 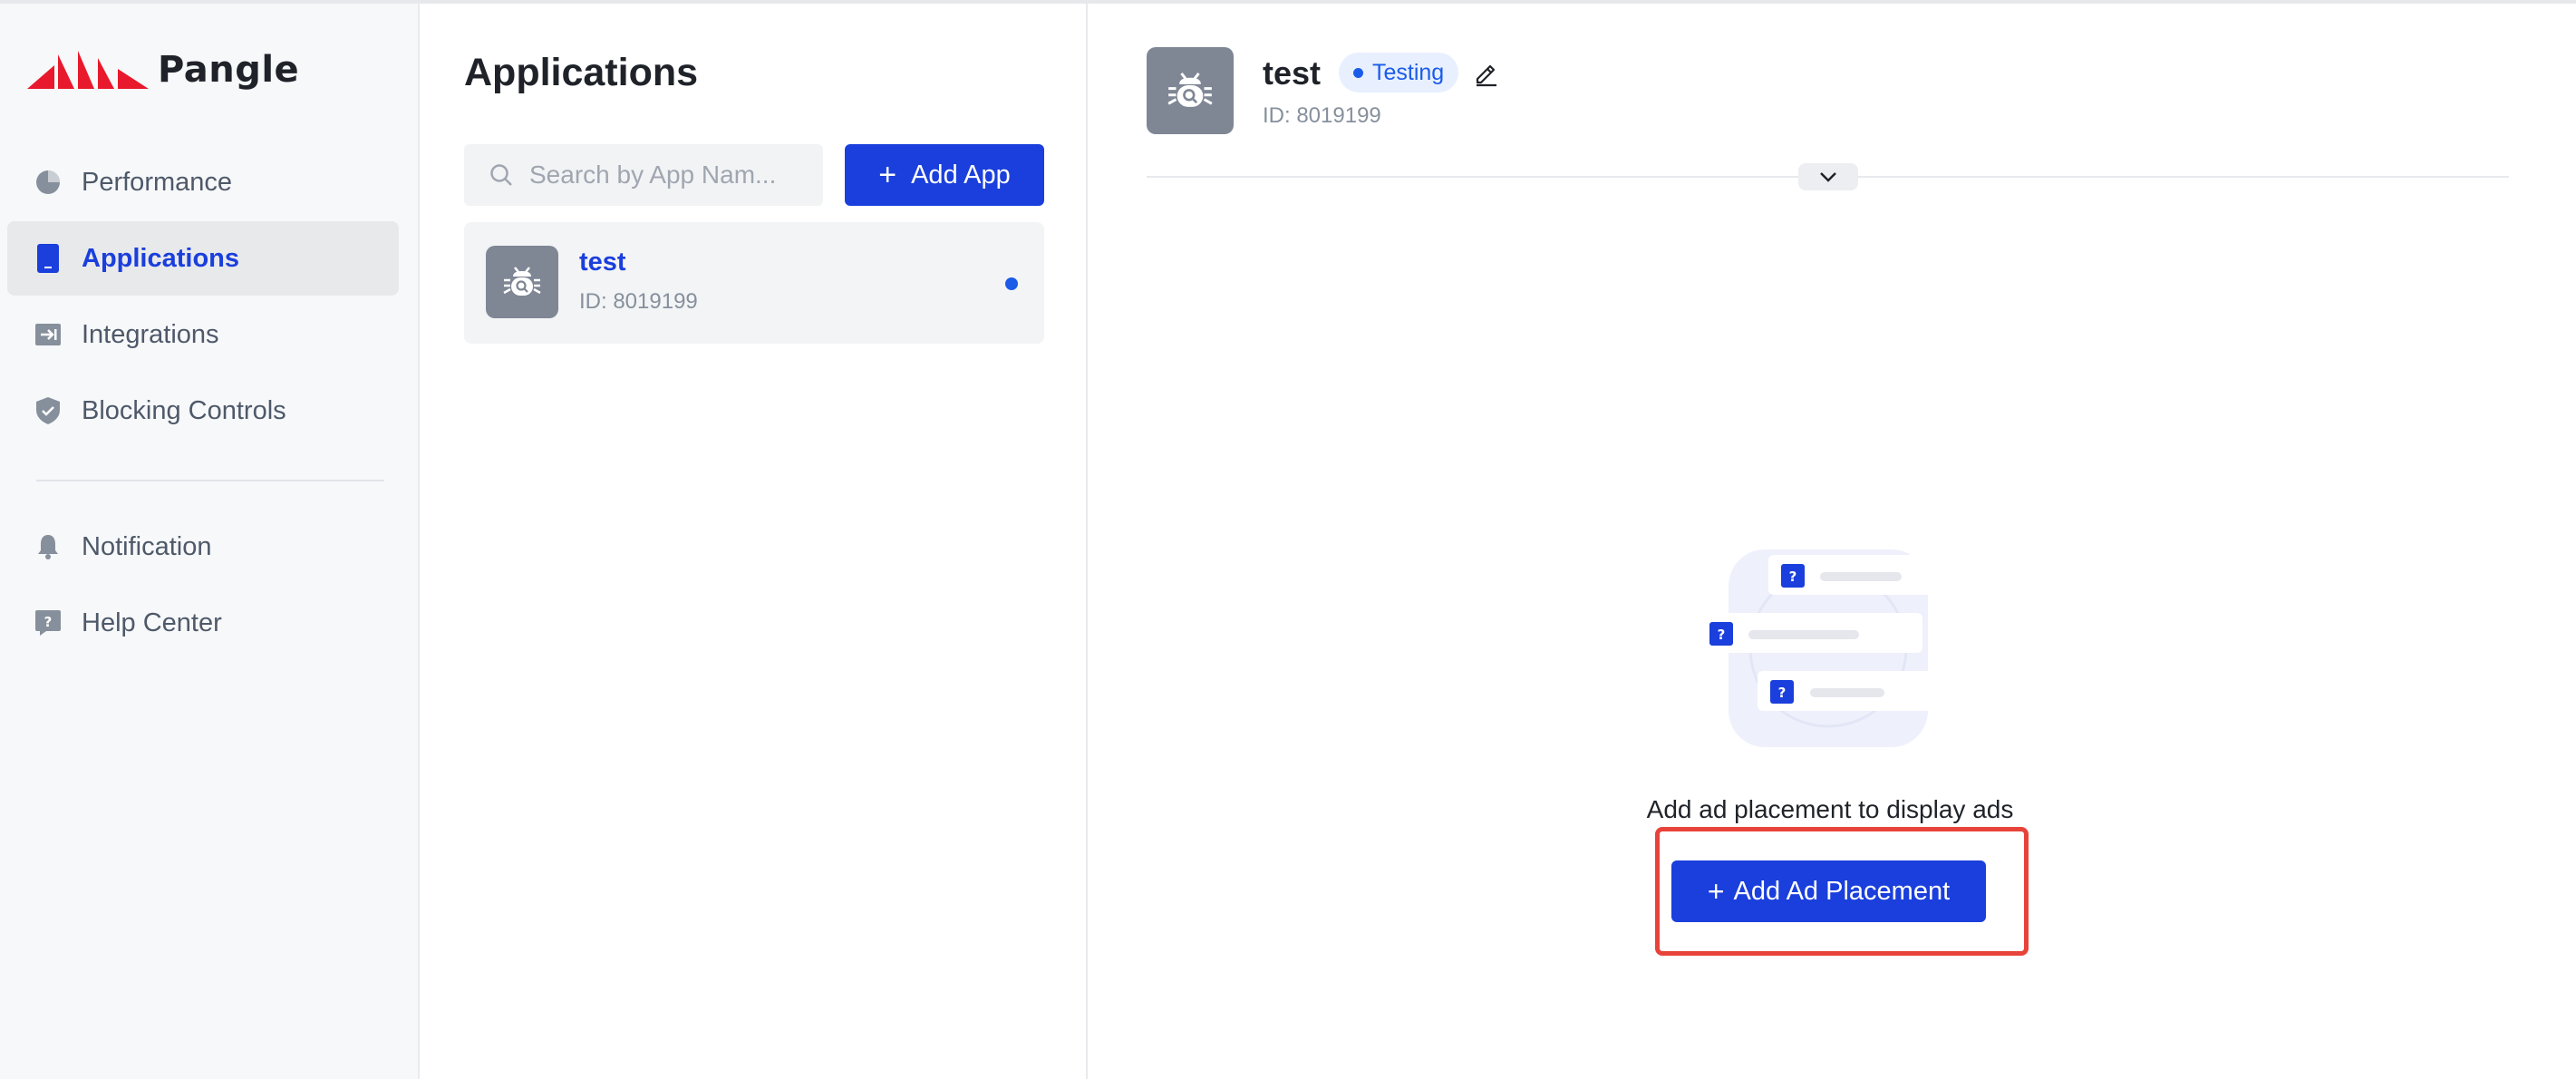 I want to click on collapse-toggle, so click(x=1828, y=176).